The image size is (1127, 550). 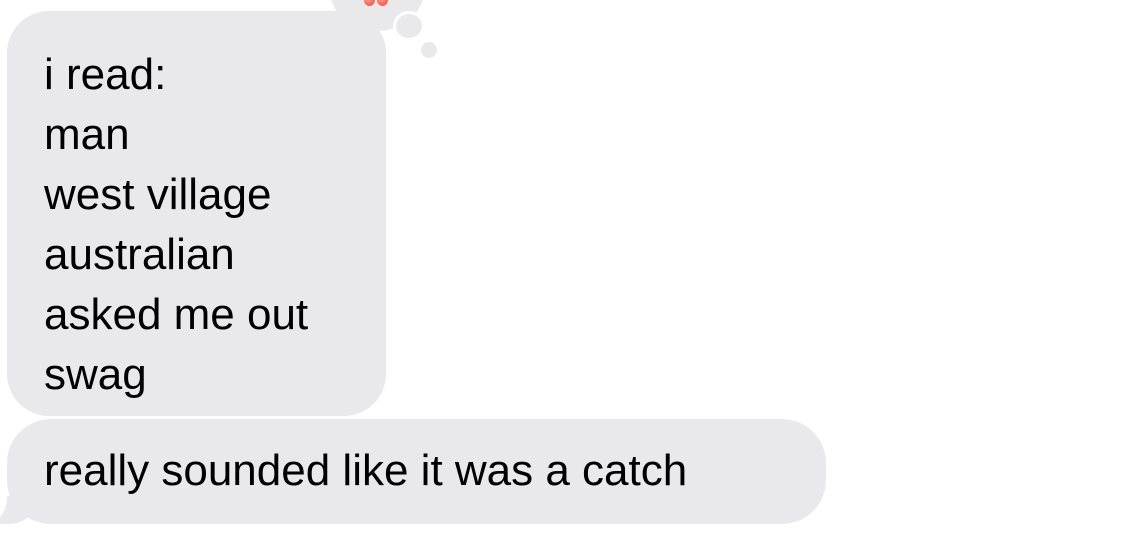 What do you see at coordinates (95, 374) in the screenshot?
I see `message-line: swag` at bounding box center [95, 374].